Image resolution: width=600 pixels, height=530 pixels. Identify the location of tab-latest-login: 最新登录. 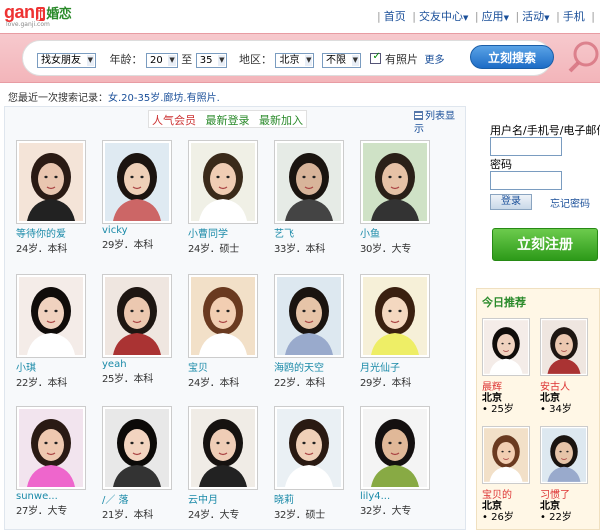
(228, 120).